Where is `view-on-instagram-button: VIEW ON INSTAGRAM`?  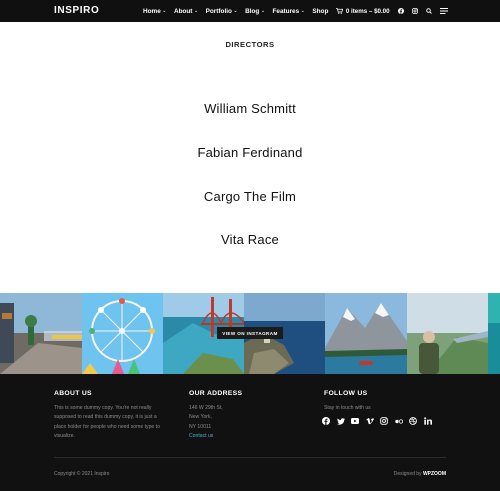
view-on-instagram-button: VIEW ON INSTAGRAM is located at coordinates (250, 333).